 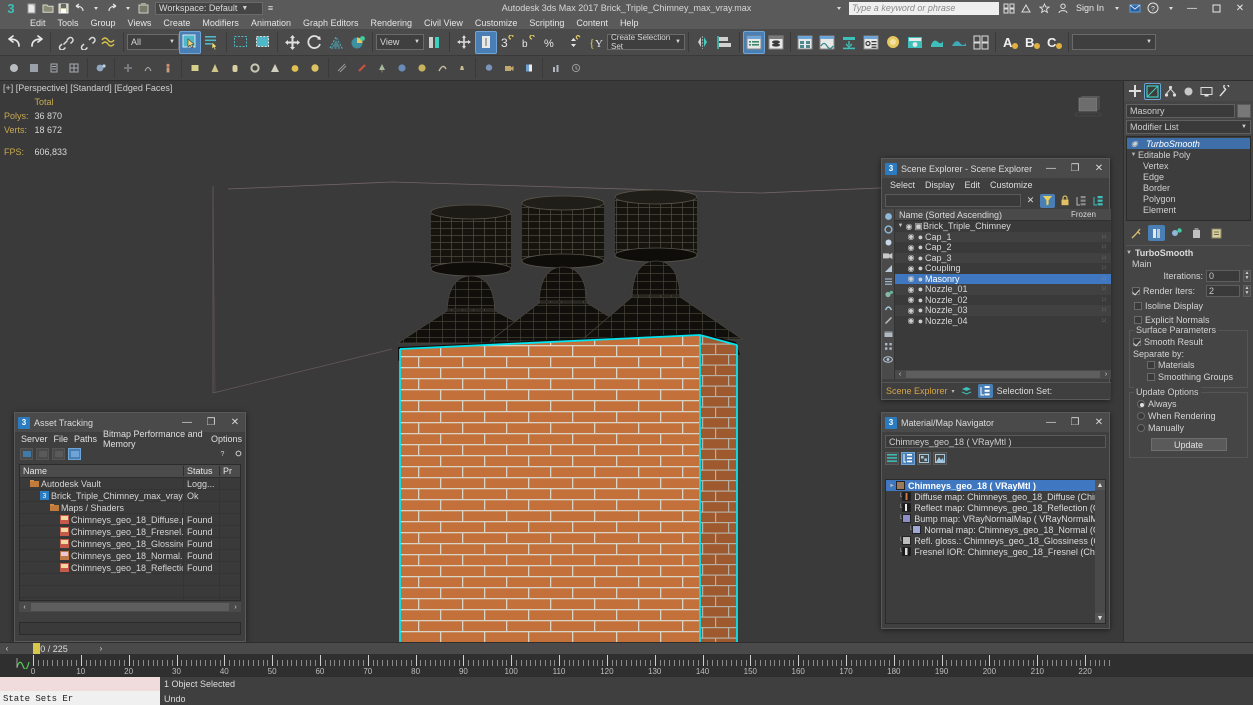 What do you see at coordinates (54, 648) in the screenshot?
I see `current-frame-display: 0 / 225` at bounding box center [54, 648].